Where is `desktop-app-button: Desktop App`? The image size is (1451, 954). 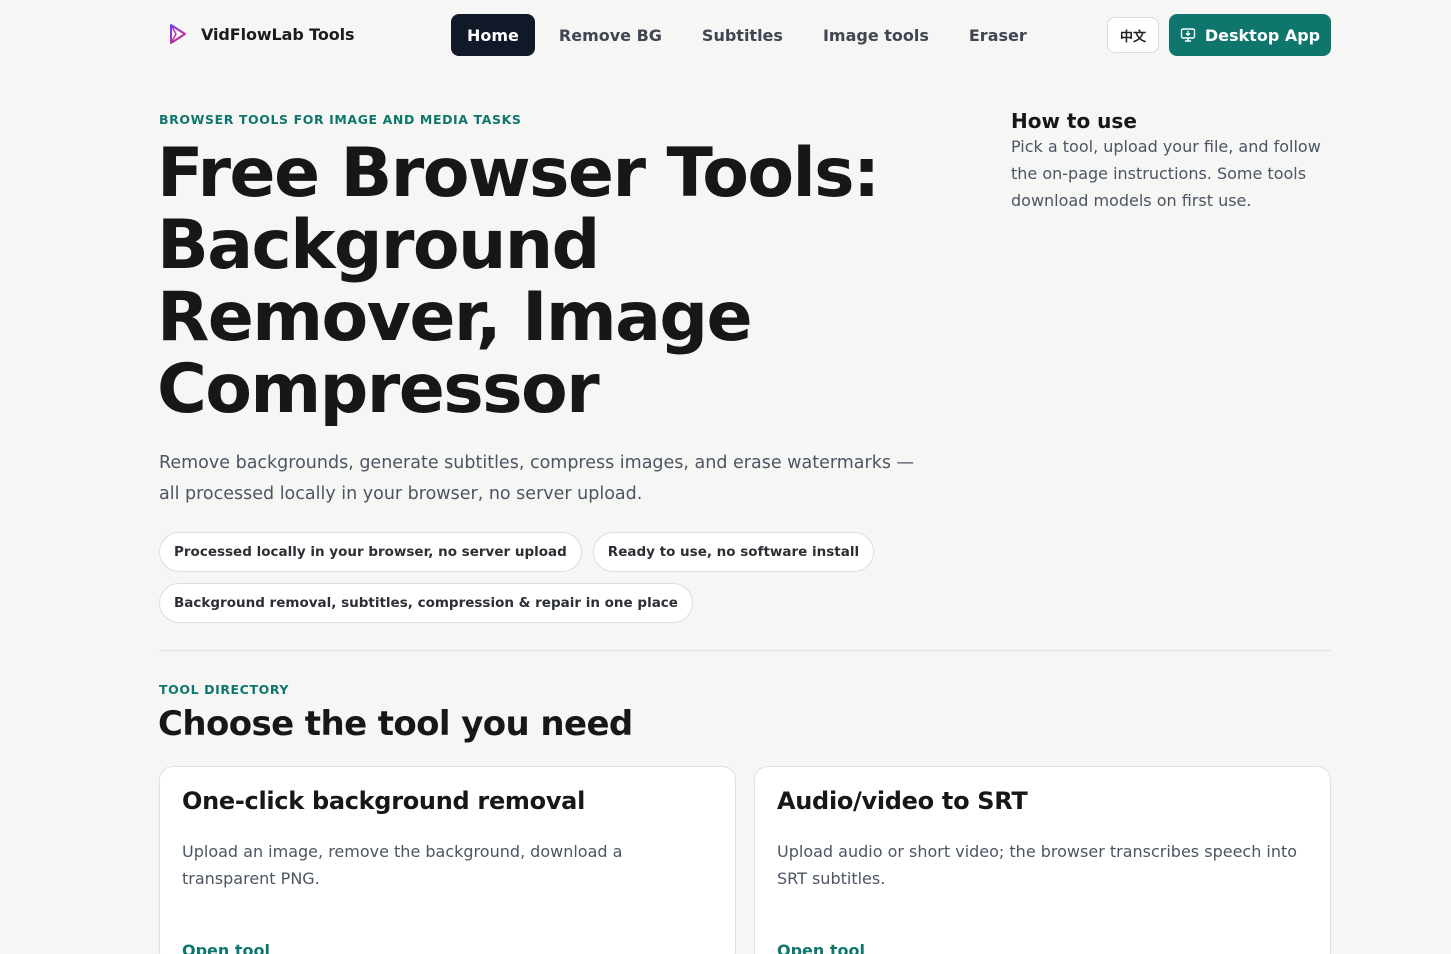
desktop-app-button: Desktop App is located at coordinates (1250, 35).